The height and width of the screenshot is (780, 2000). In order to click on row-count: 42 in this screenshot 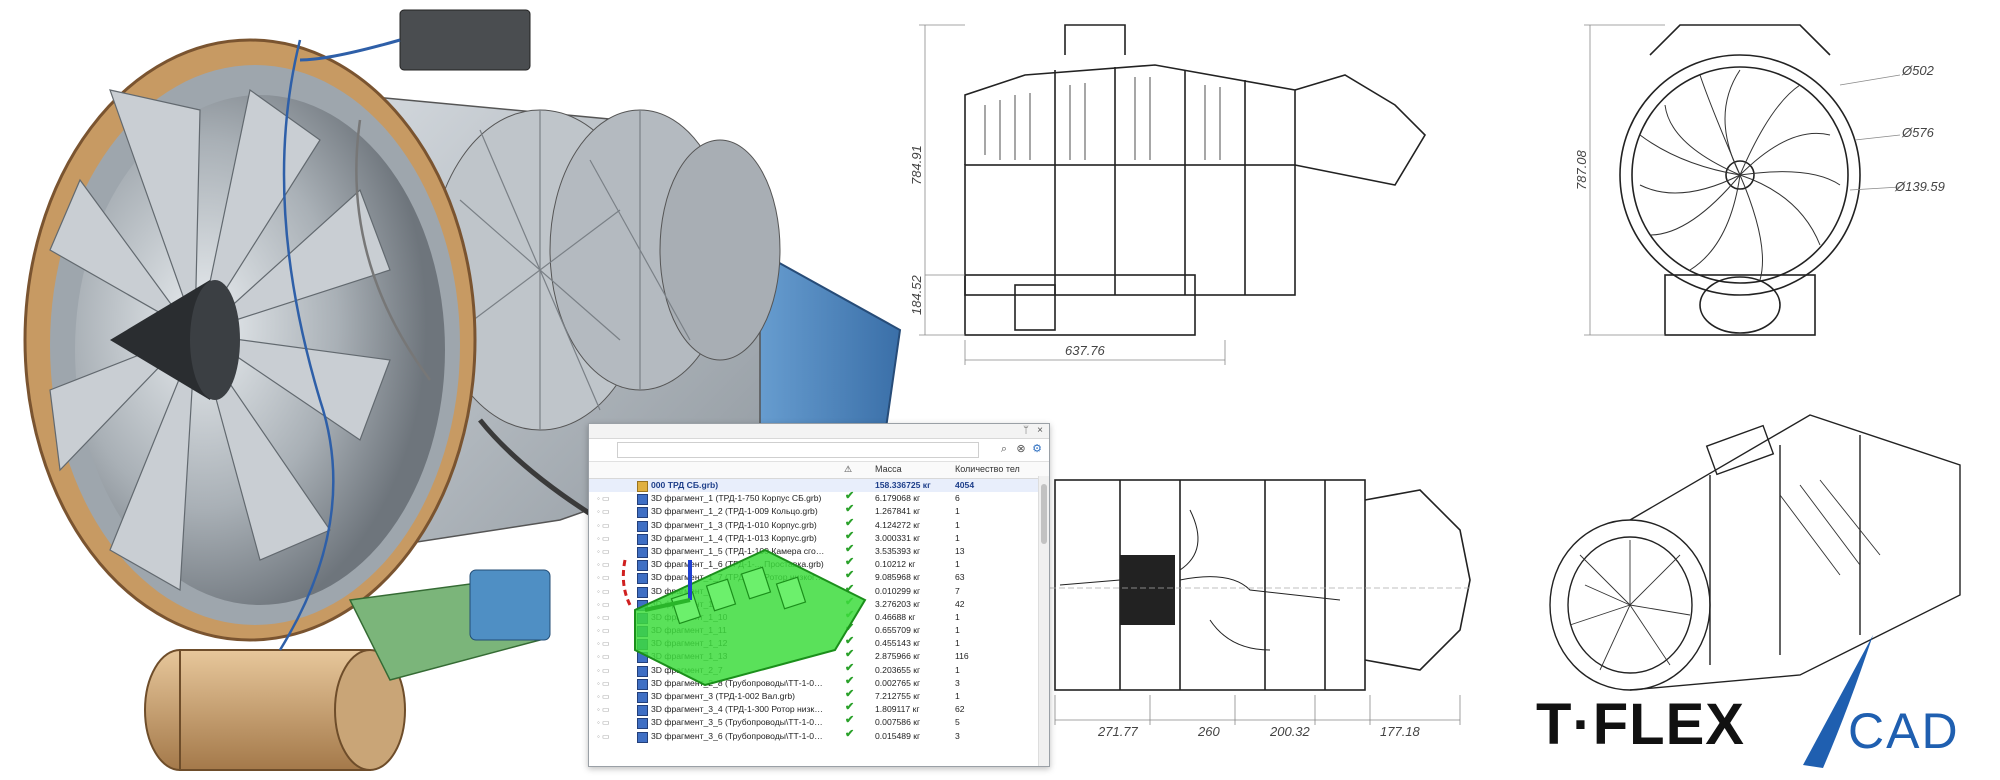, I will do `click(960, 603)`.